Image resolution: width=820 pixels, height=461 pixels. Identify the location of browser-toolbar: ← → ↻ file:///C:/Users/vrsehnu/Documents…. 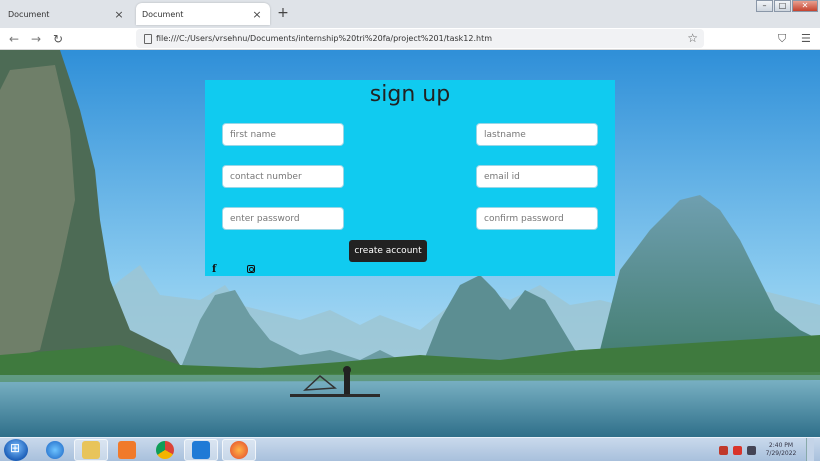
(410, 39).